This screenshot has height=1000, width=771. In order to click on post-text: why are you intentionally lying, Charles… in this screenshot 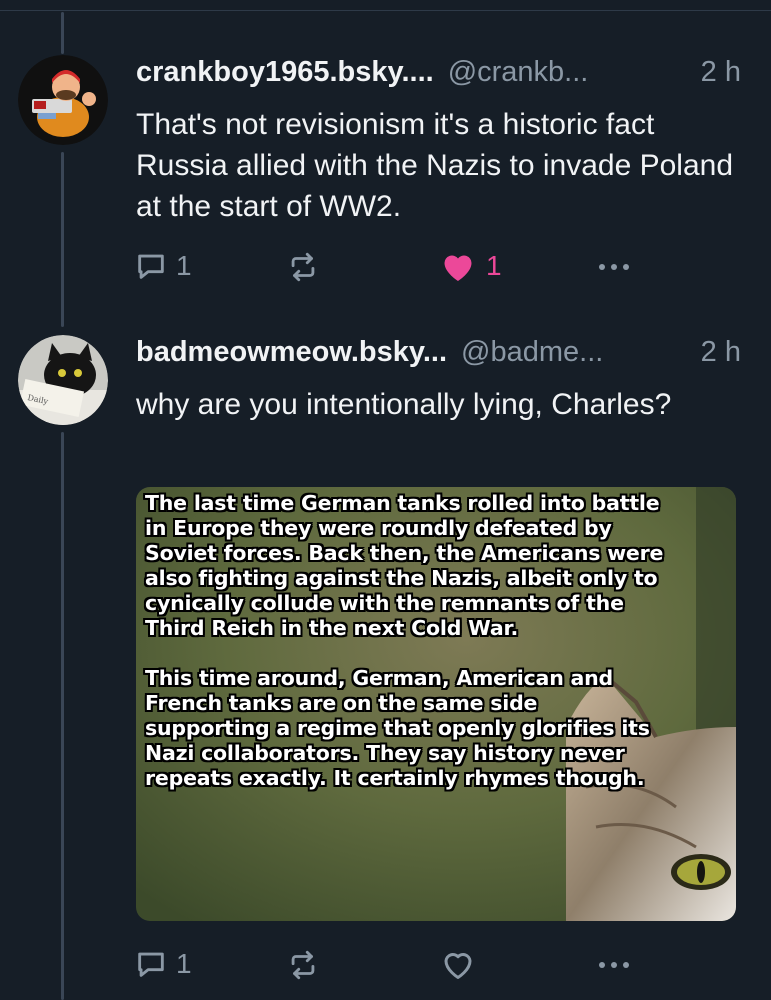, I will do `click(404, 404)`.